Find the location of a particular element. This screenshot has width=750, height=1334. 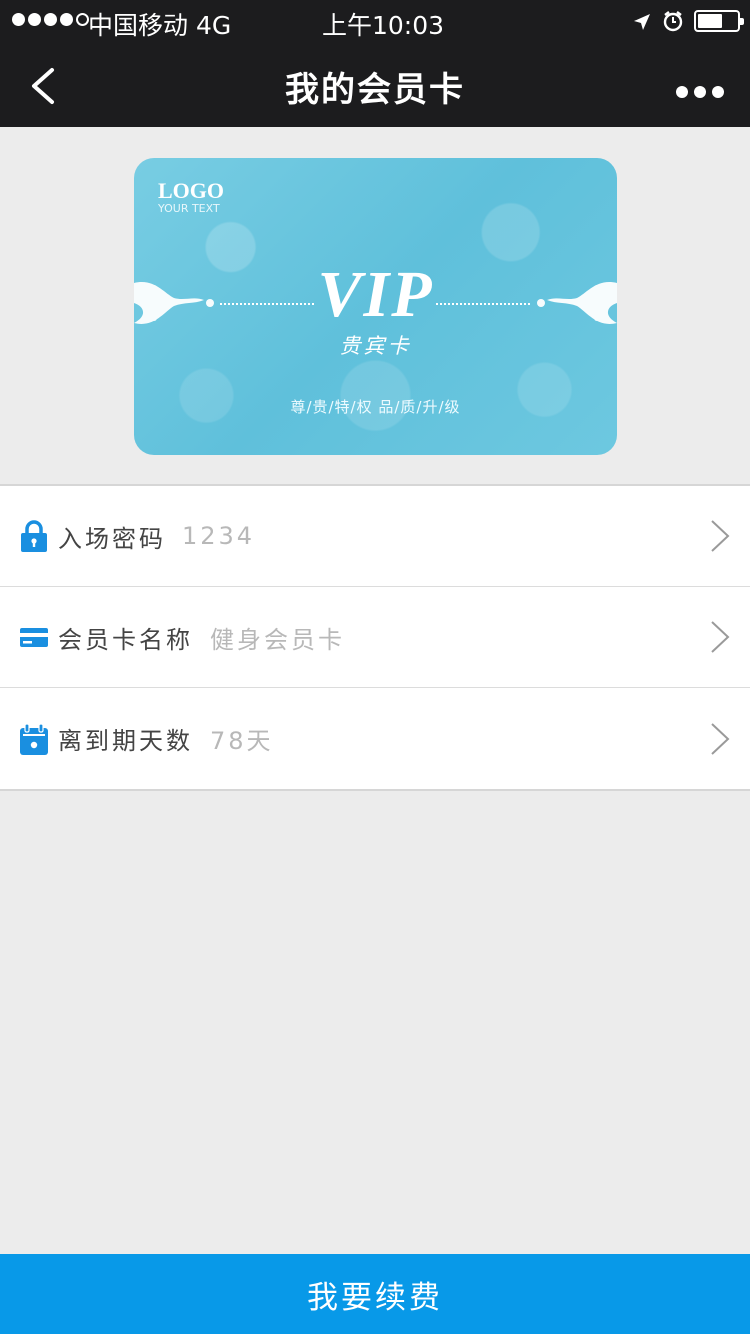

card-slogan: 尊/贵/特/权 品/质/升/级 is located at coordinates (375, 407).